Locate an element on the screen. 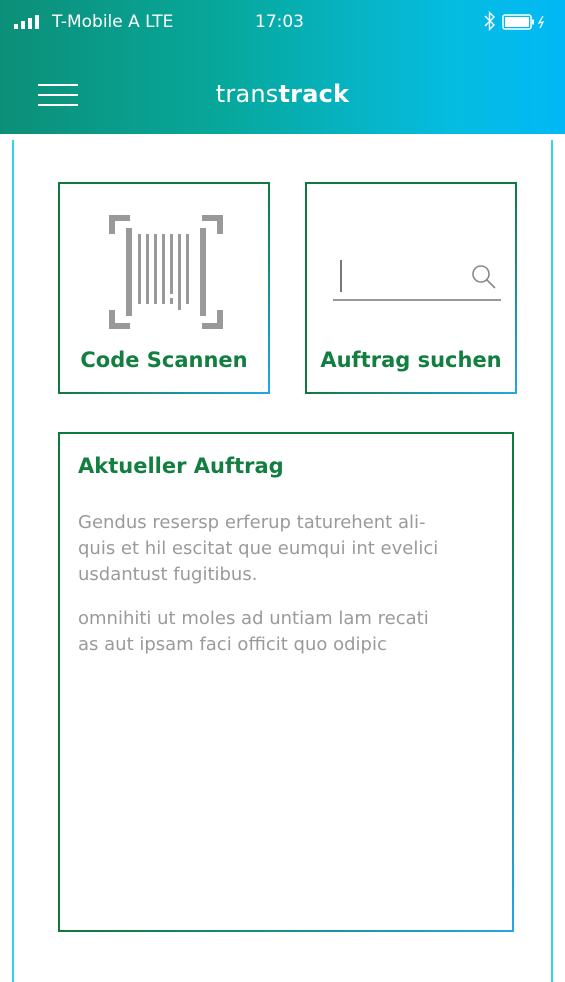 This screenshot has height=982, width=565. frame-left-border is located at coordinates (13, 561).